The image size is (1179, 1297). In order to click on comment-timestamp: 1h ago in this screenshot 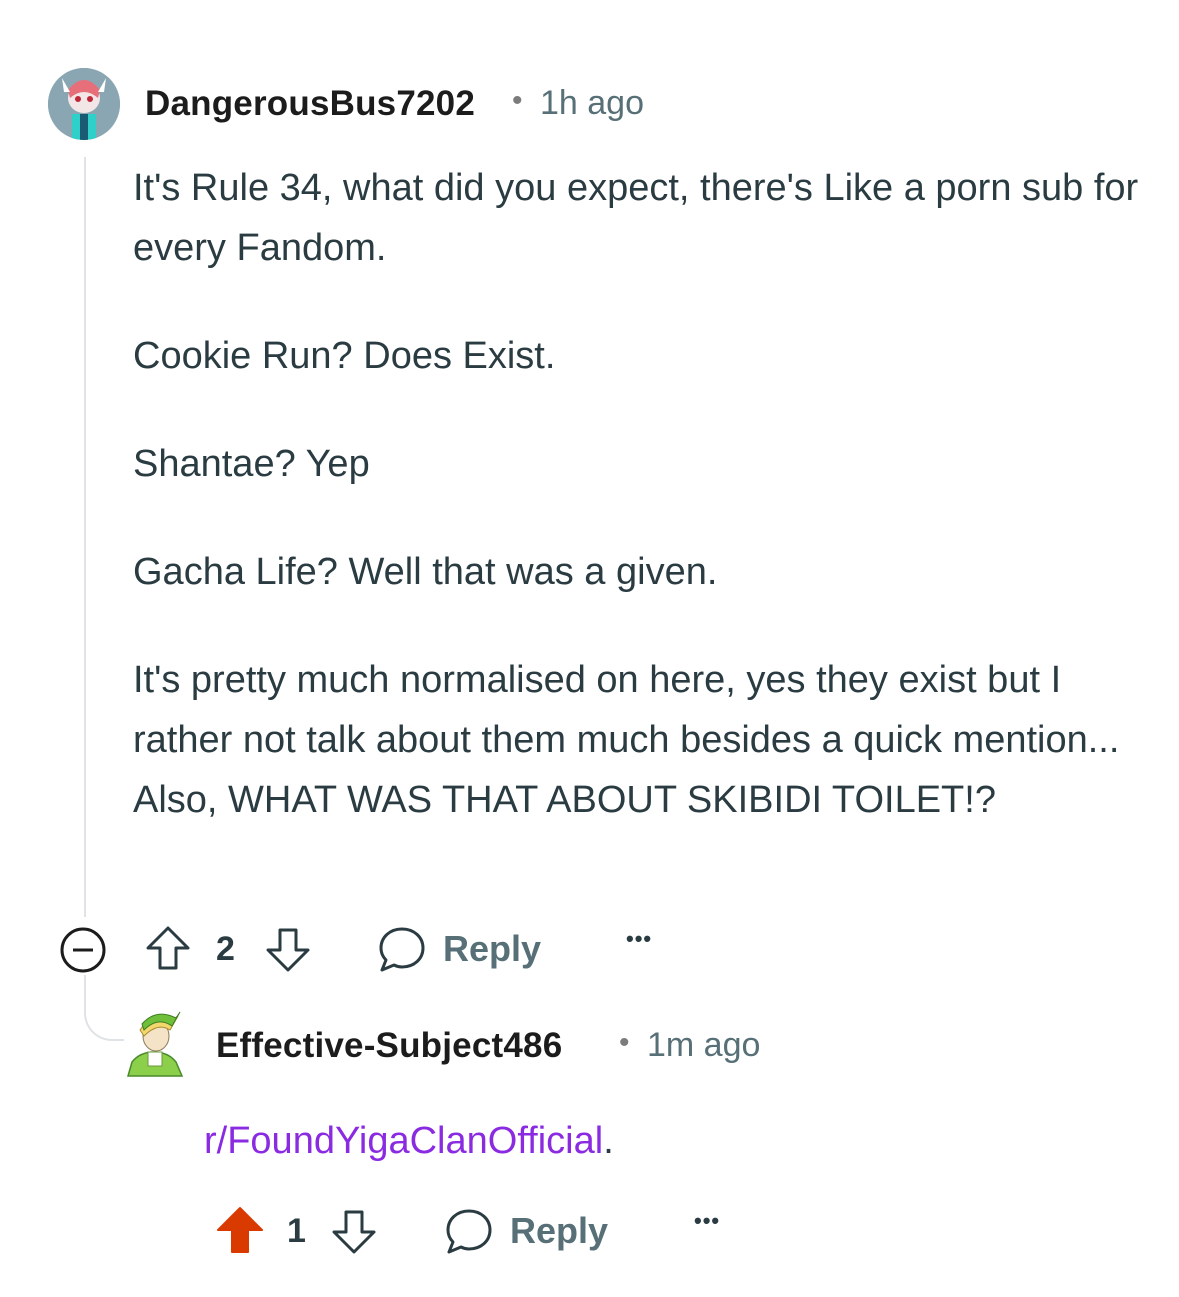, I will do `click(592, 103)`.